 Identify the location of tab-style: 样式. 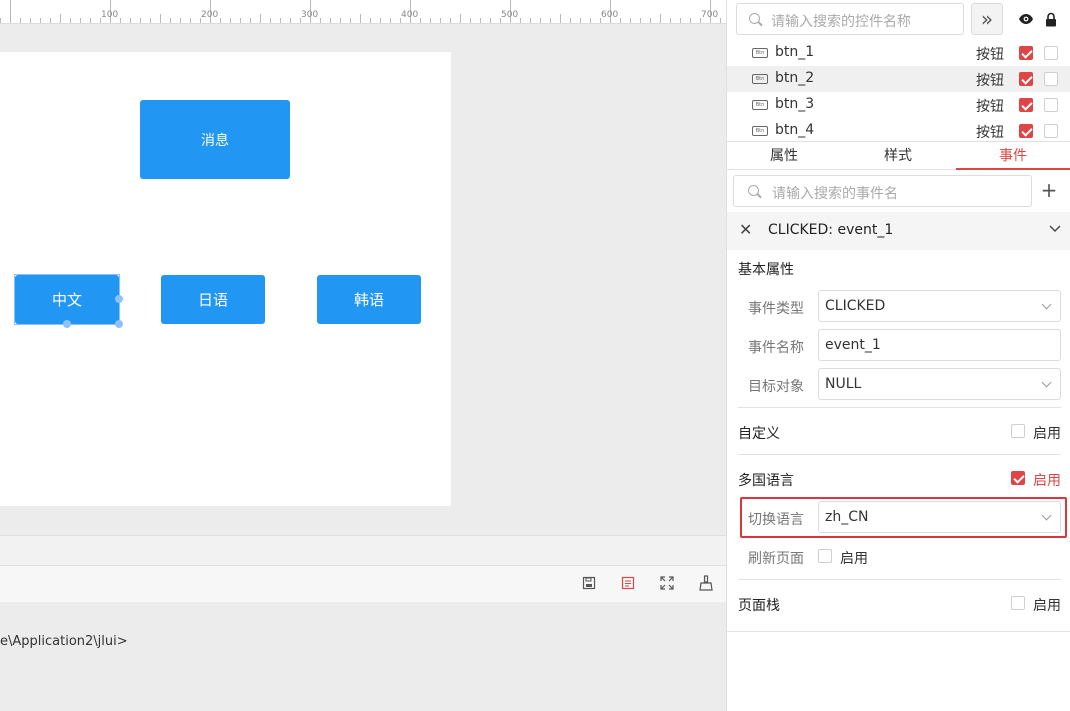
(898, 156).